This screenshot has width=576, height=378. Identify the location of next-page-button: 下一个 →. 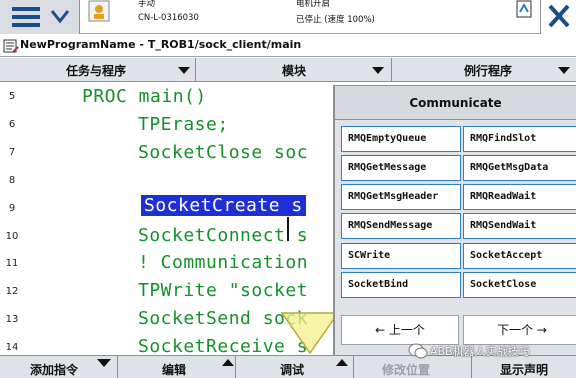
(519, 330).